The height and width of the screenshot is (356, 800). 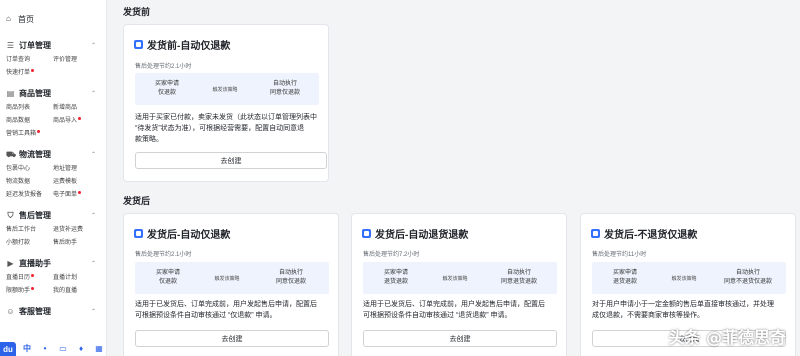 I want to click on language-icon: 中, so click(x=27, y=349).